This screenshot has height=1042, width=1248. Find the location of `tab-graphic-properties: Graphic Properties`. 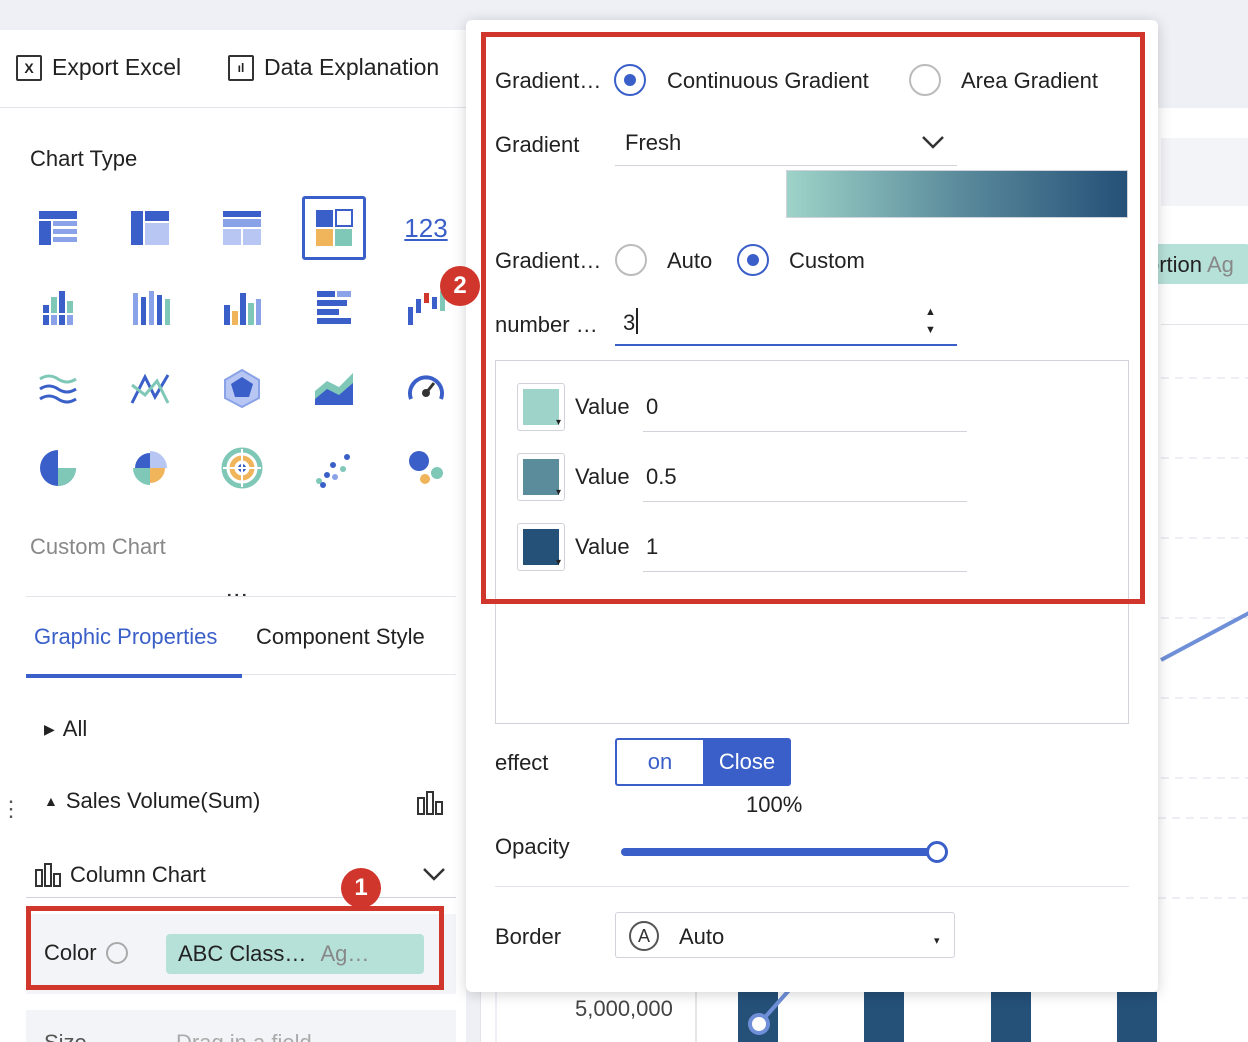

tab-graphic-properties: Graphic Properties is located at coordinates (125, 637).